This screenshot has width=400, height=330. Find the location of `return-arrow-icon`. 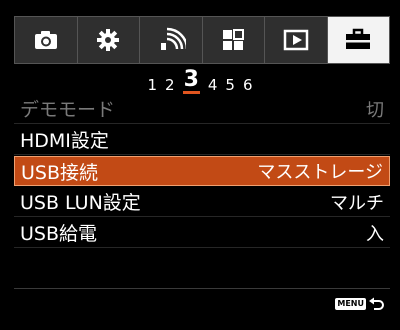

return-arrow-icon is located at coordinates (376, 303).